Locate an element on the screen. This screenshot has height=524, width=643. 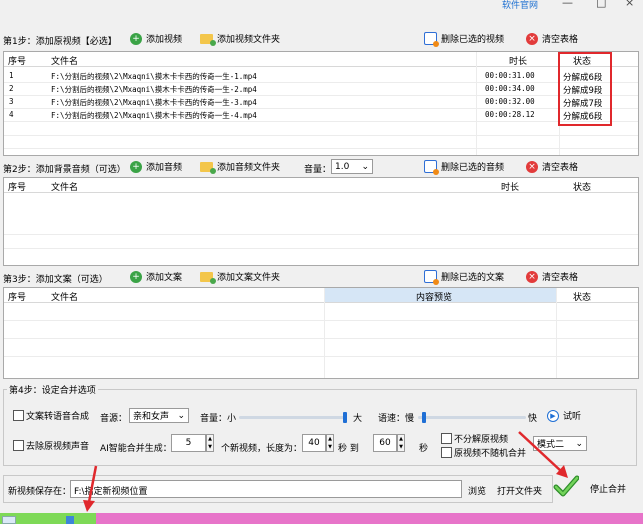
progress-bar is located at coordinates (321, 518).